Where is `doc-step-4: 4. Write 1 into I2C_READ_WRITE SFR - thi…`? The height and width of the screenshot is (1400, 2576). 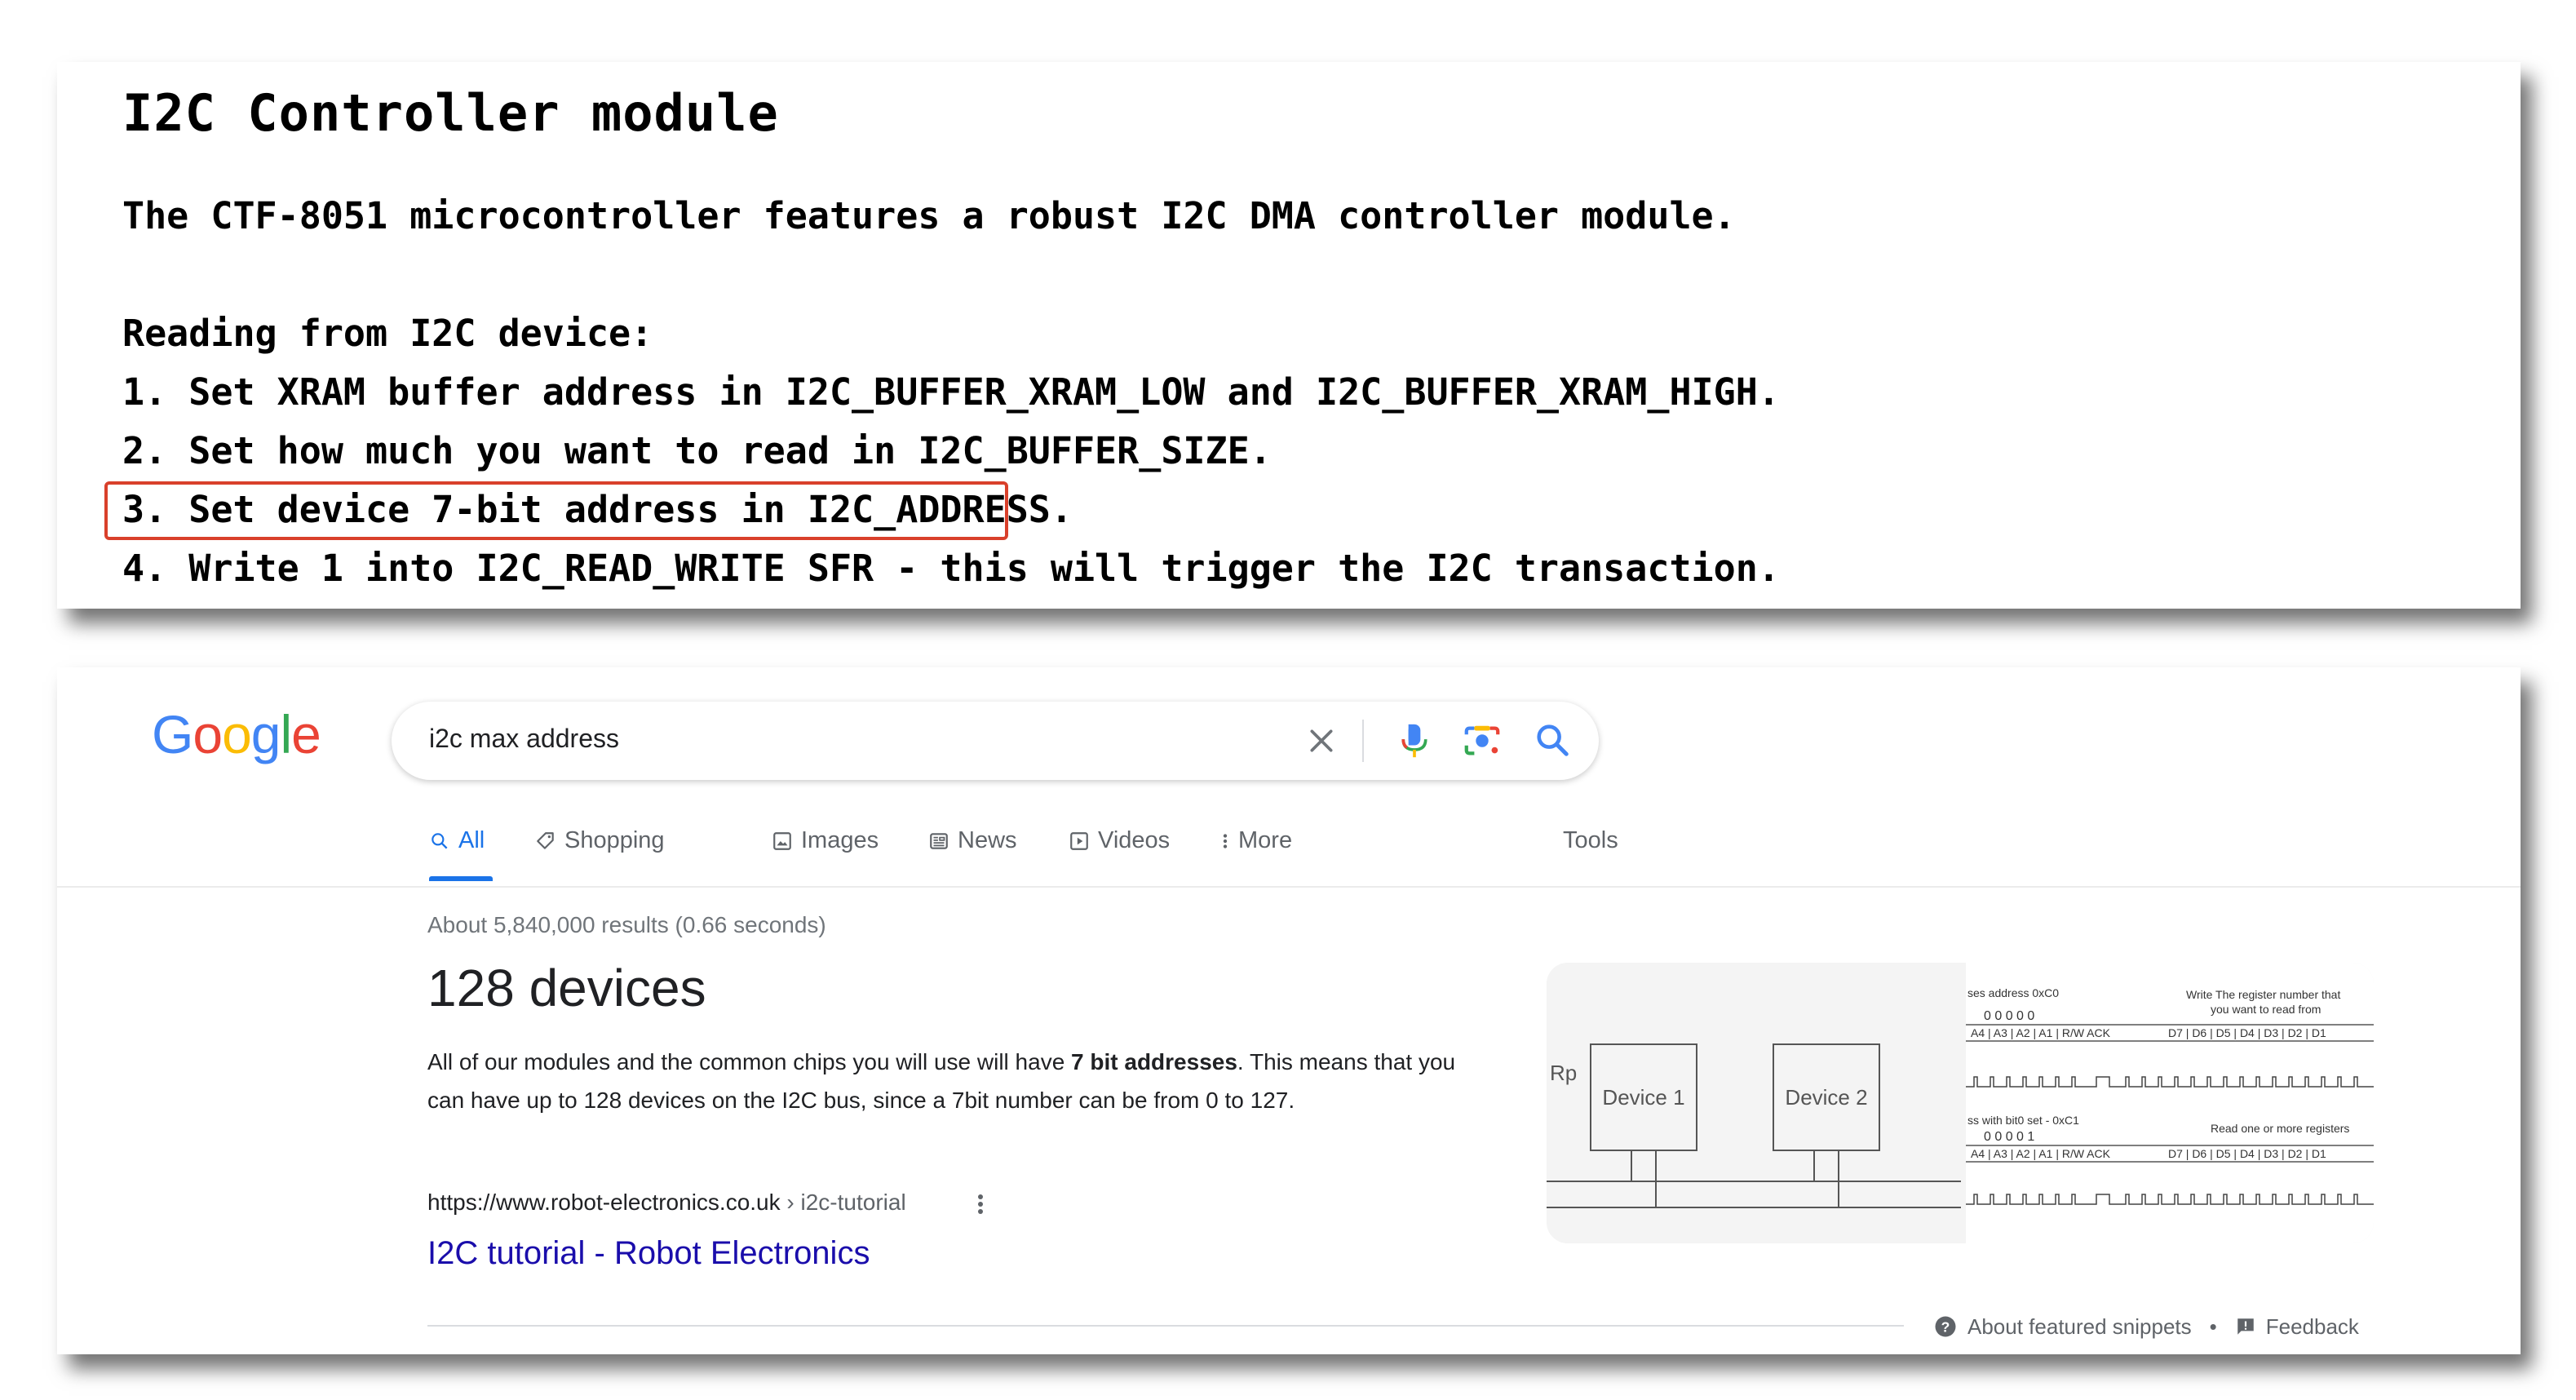 doc-step-4: 4. Write 1 into I2C_READ_WRITE SFR - thi… is located at coordinates (951, 568).